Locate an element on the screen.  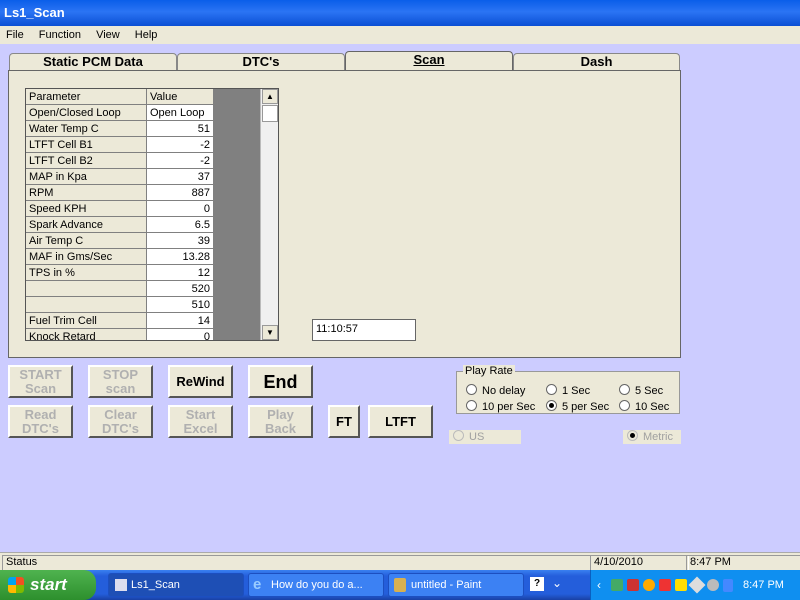
grid-vertical-scrollbar: ▲ ▼ is located at coordinates (269, 214).